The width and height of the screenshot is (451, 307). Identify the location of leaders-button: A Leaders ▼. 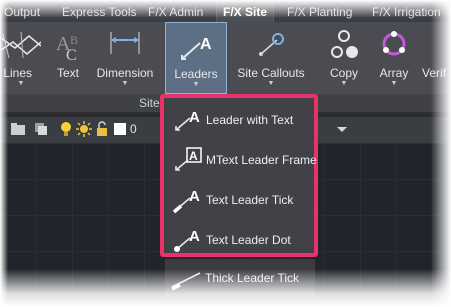
(196, 58).